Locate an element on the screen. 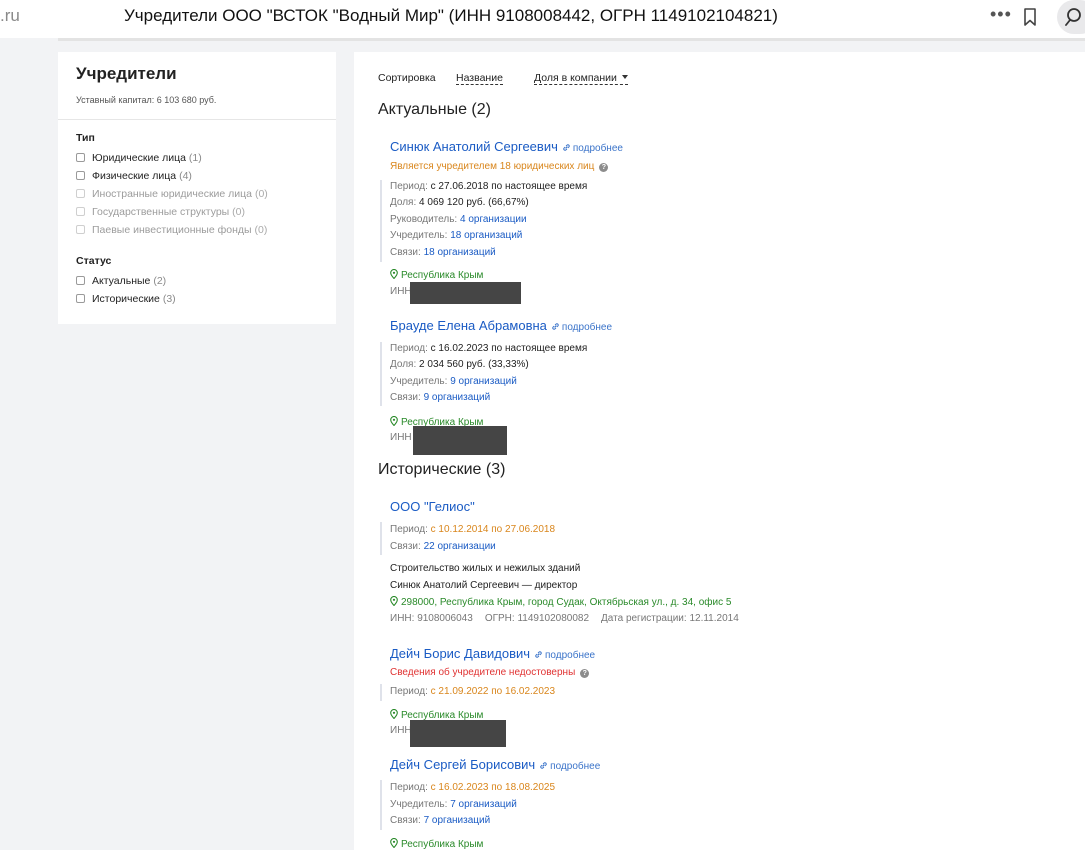  founder-name: Дейч Сергей Борисович подробнее is located at coordinates (495, 764).